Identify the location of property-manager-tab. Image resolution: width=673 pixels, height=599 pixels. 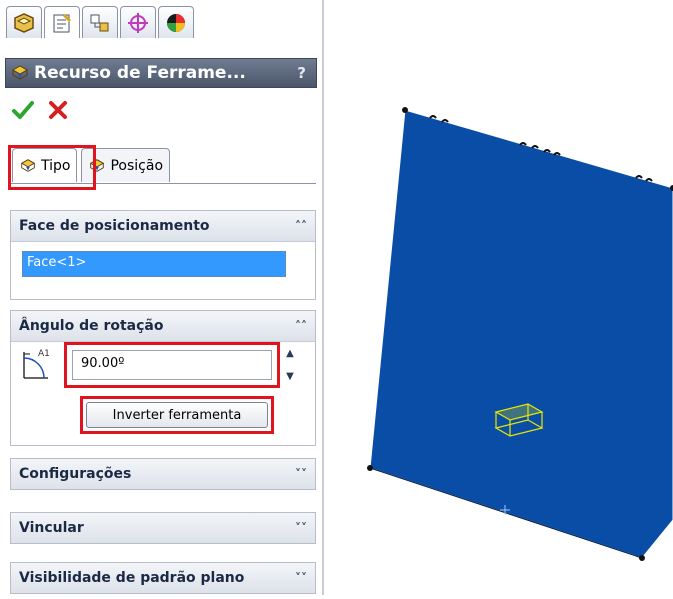
(62, 22).